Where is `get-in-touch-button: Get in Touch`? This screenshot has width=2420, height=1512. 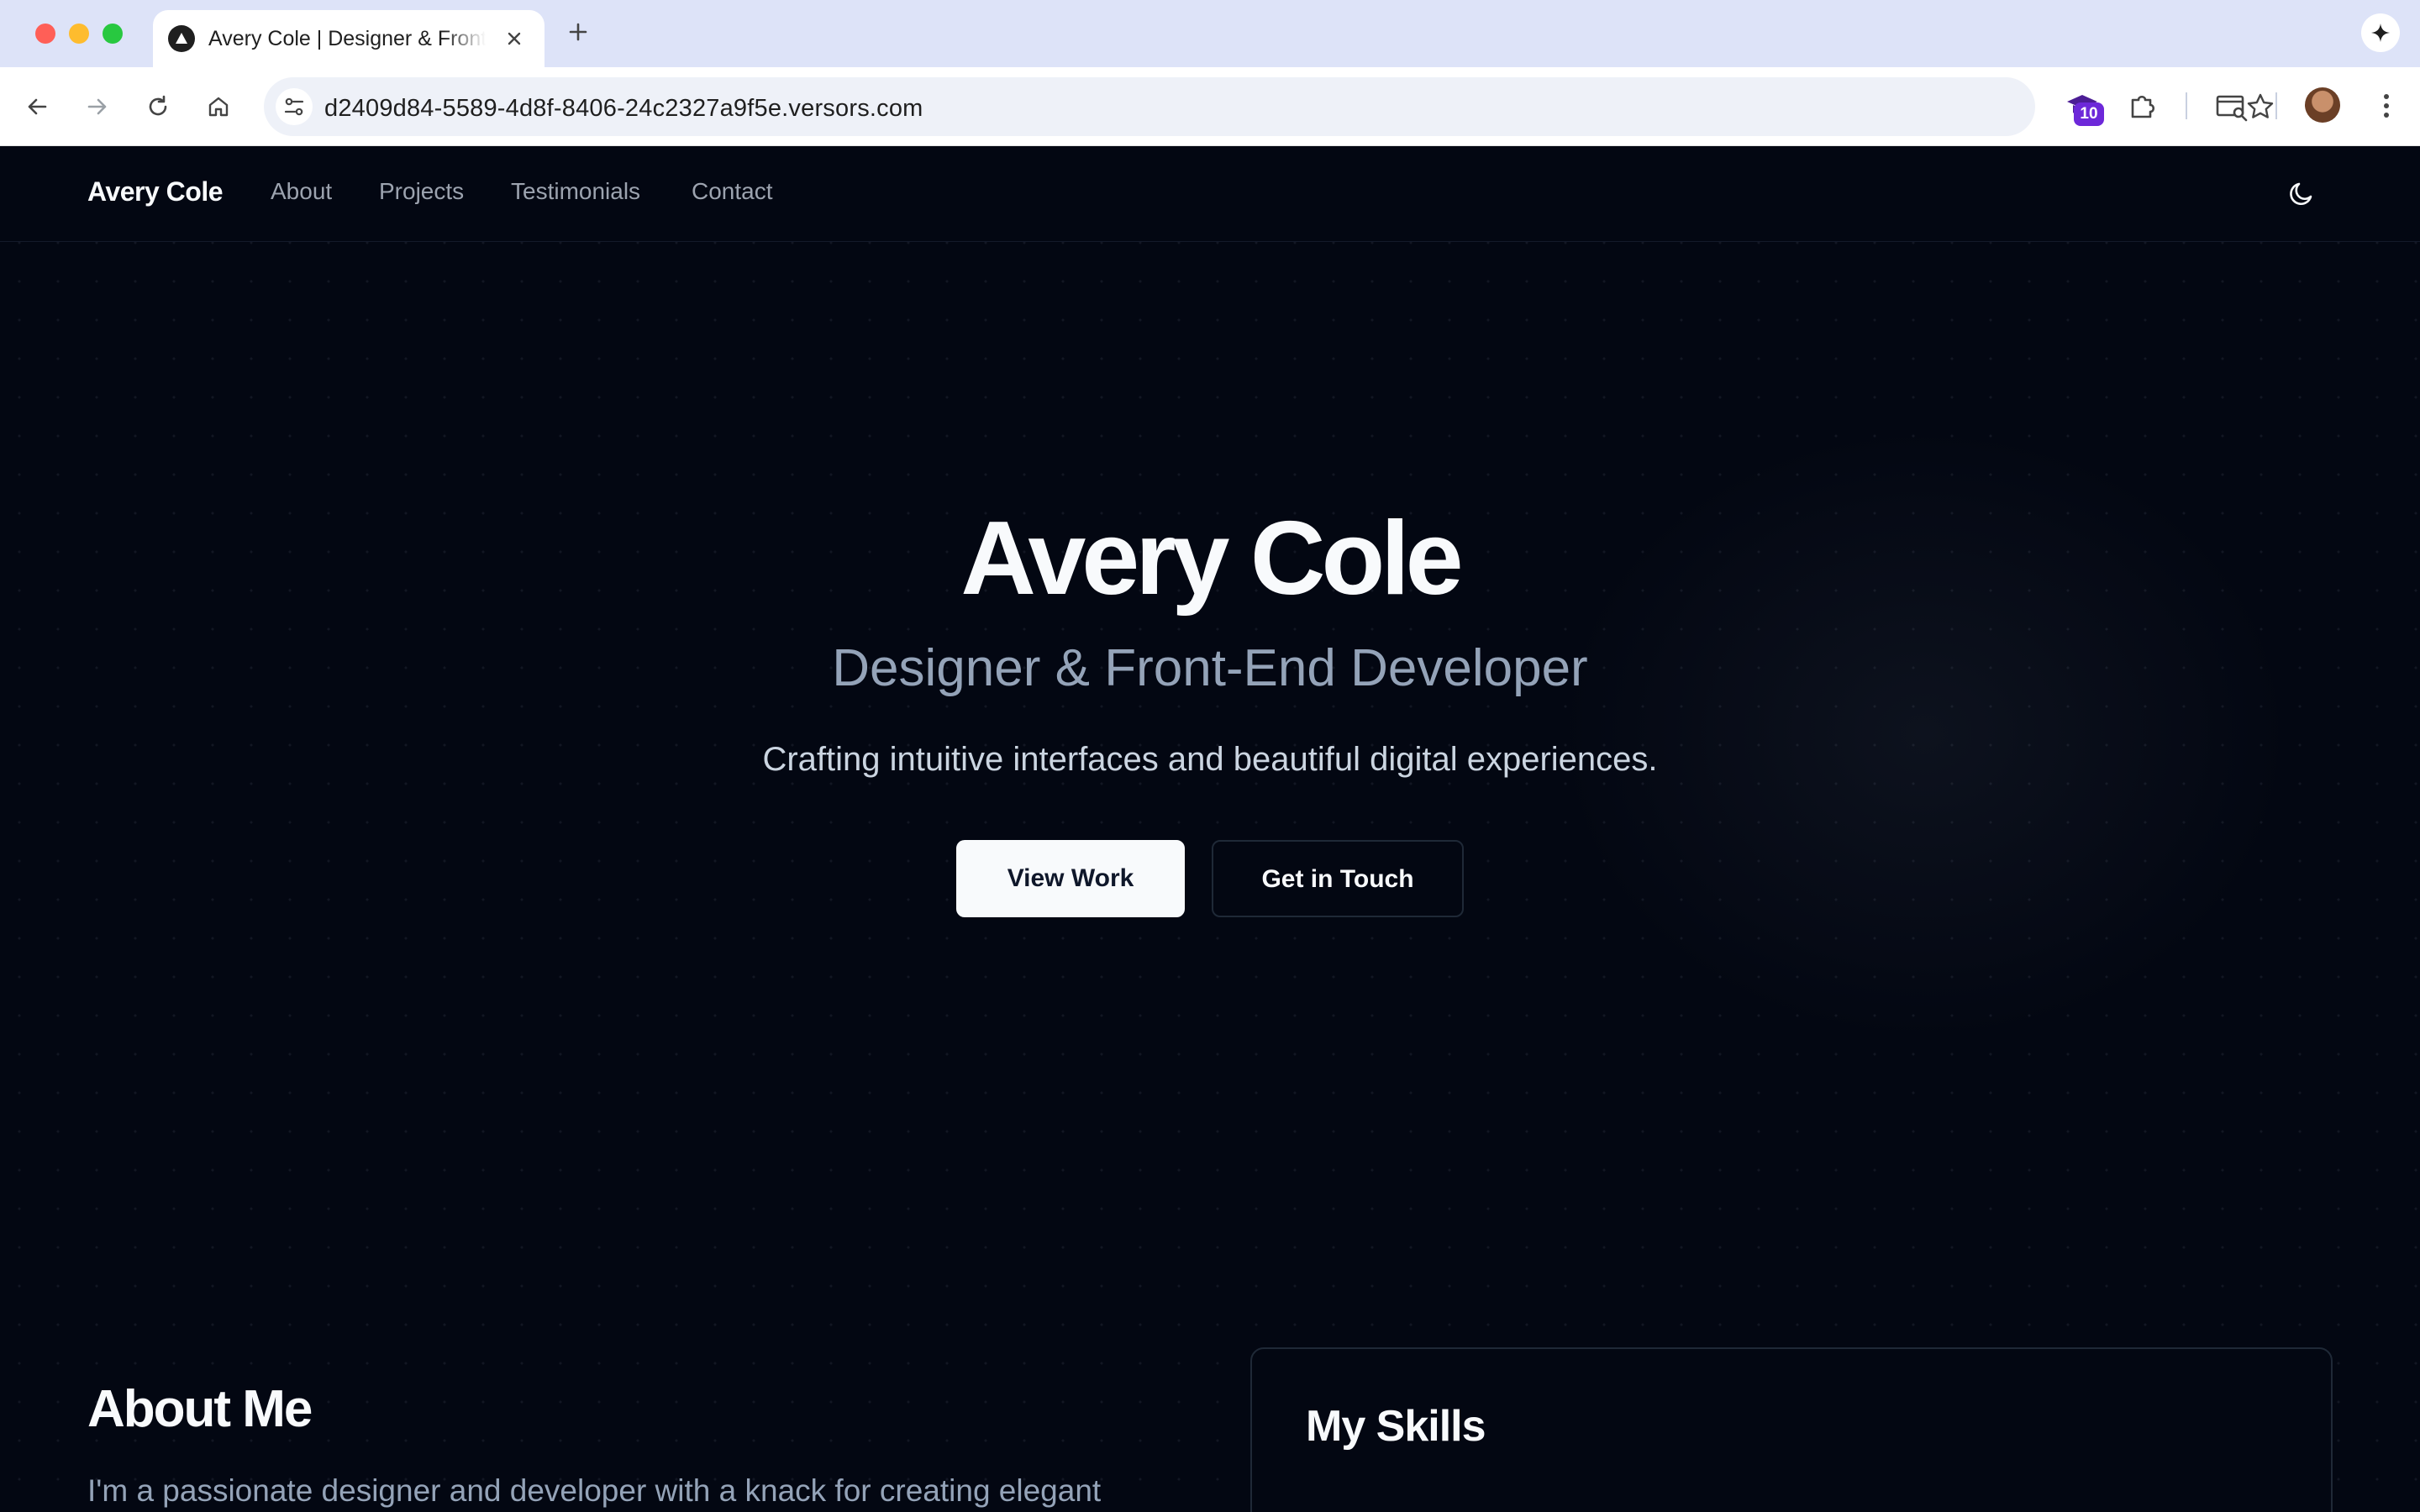
get-in-touch-button: Get in Touch is located at coordinates (1338, 878).